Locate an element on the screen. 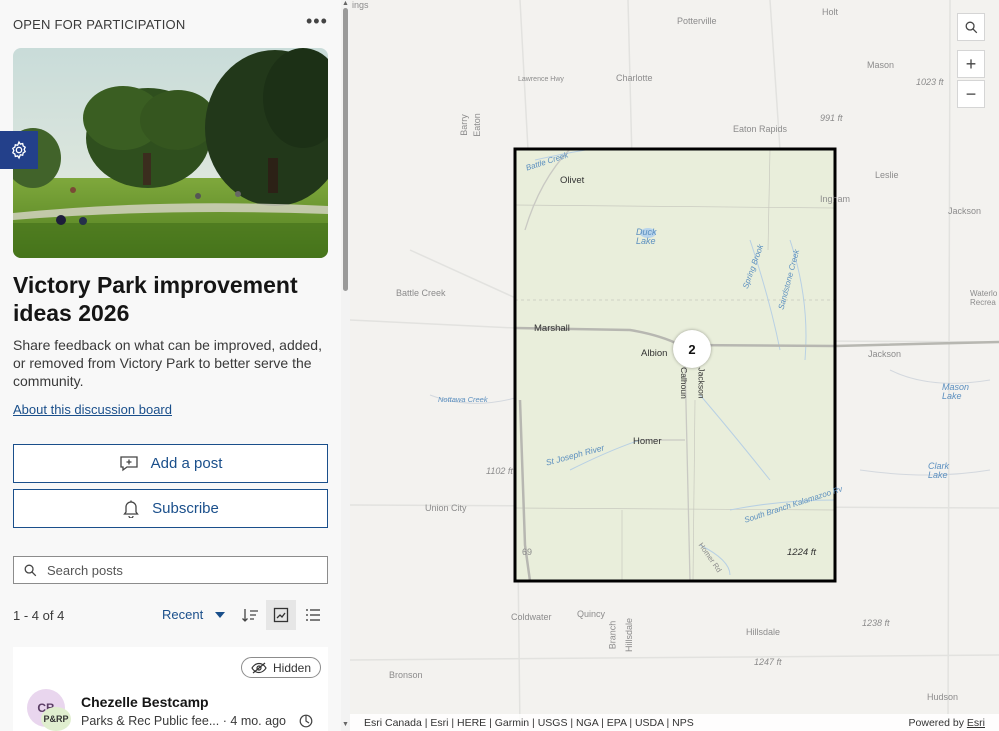 This screenshot has height=731, width=999. map-label: Duck Lake is located at coordinates (646, 236).